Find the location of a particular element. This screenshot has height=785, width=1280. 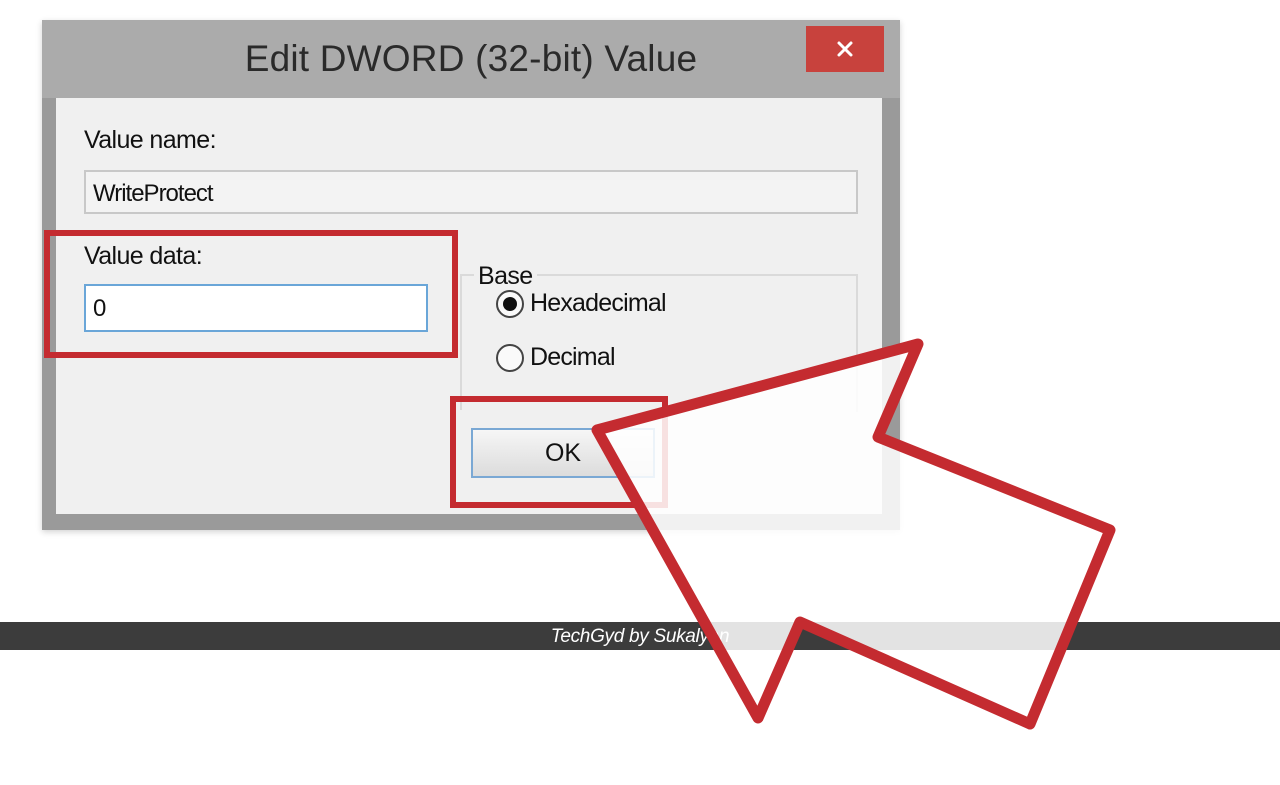

close-icon is located at coordinates (845, 49).